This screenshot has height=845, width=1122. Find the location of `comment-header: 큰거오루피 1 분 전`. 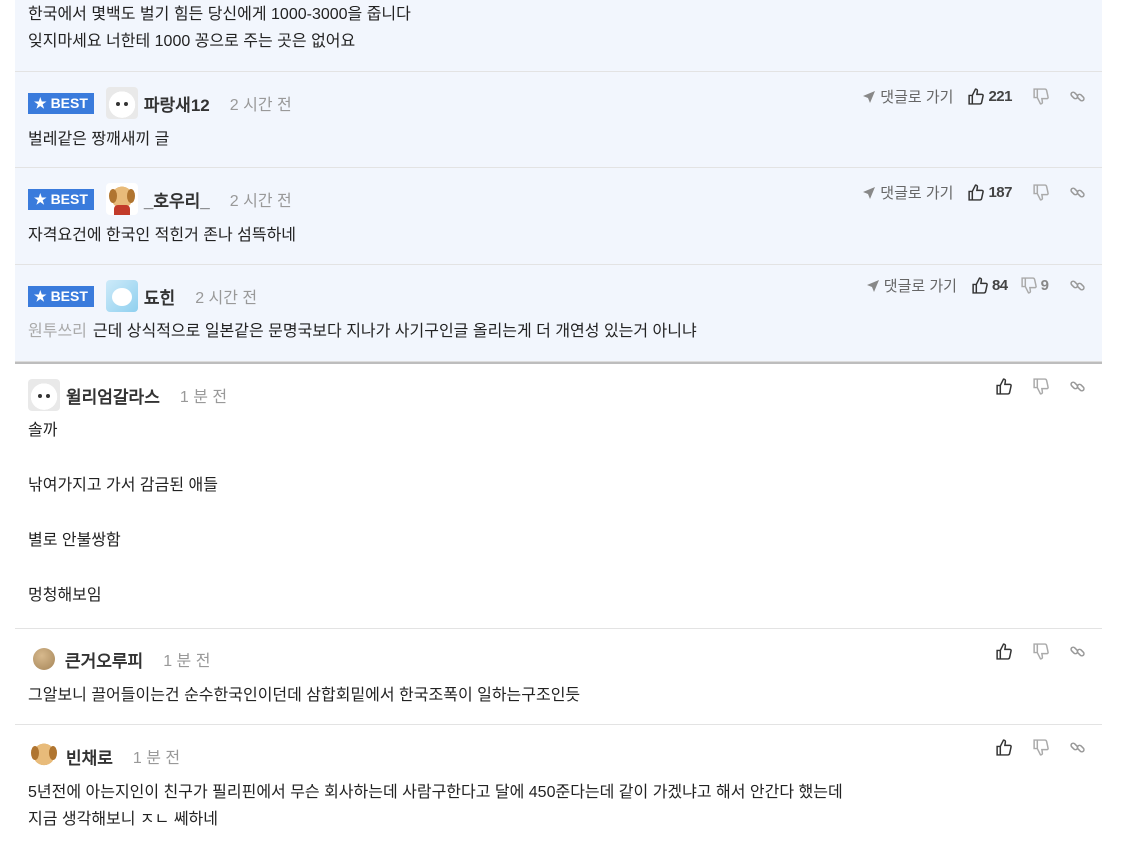

comment-header: 큰거오루피 1 분 전 is located at coordinates (119, 659).